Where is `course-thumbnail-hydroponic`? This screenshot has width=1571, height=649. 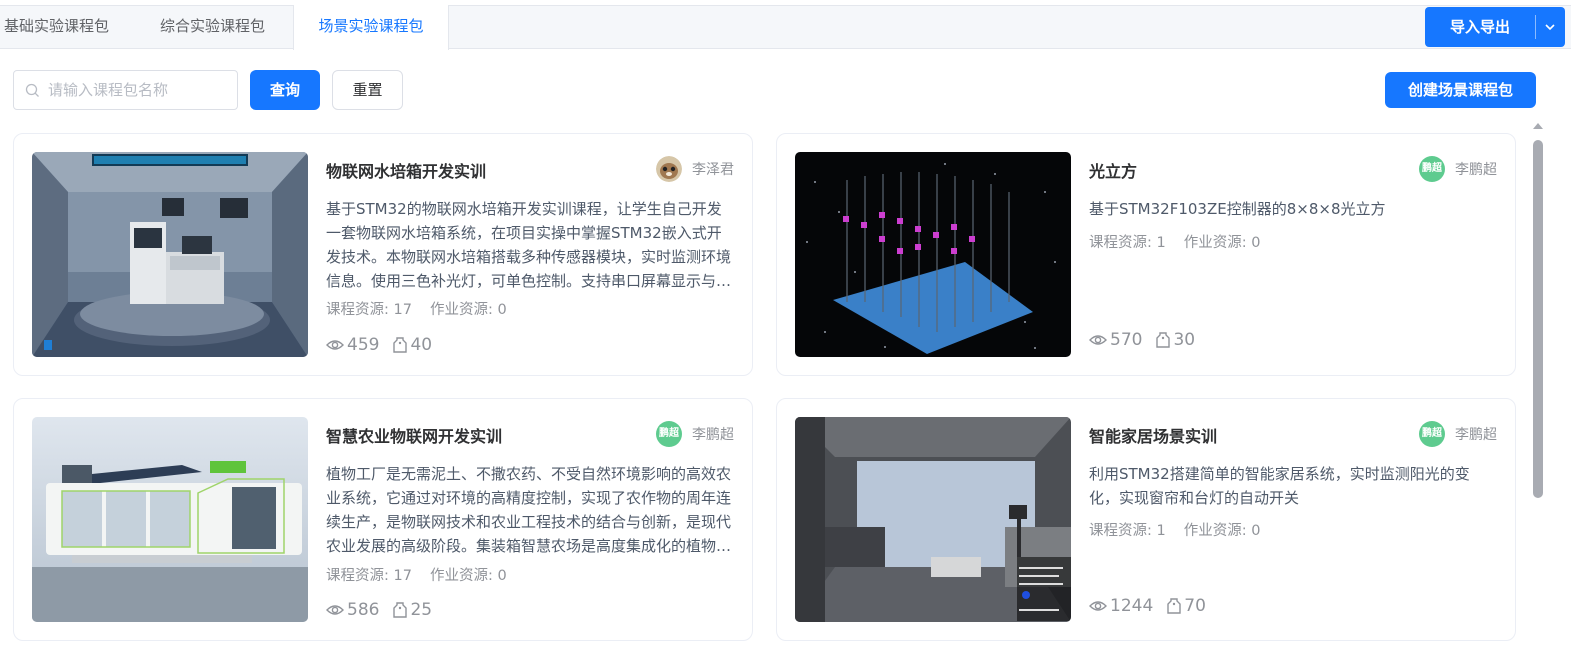 course-thumbnail-hydroponic is located at coordinates (170, 254).